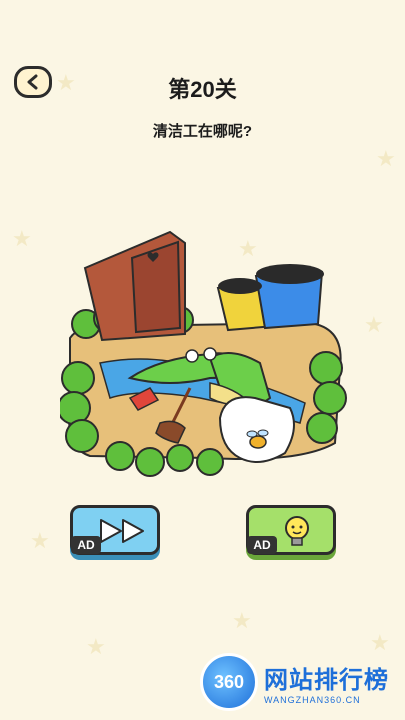 This screenshot has width=405, height=720. I want to click on skip-level-button: AD, so click(115, 530).